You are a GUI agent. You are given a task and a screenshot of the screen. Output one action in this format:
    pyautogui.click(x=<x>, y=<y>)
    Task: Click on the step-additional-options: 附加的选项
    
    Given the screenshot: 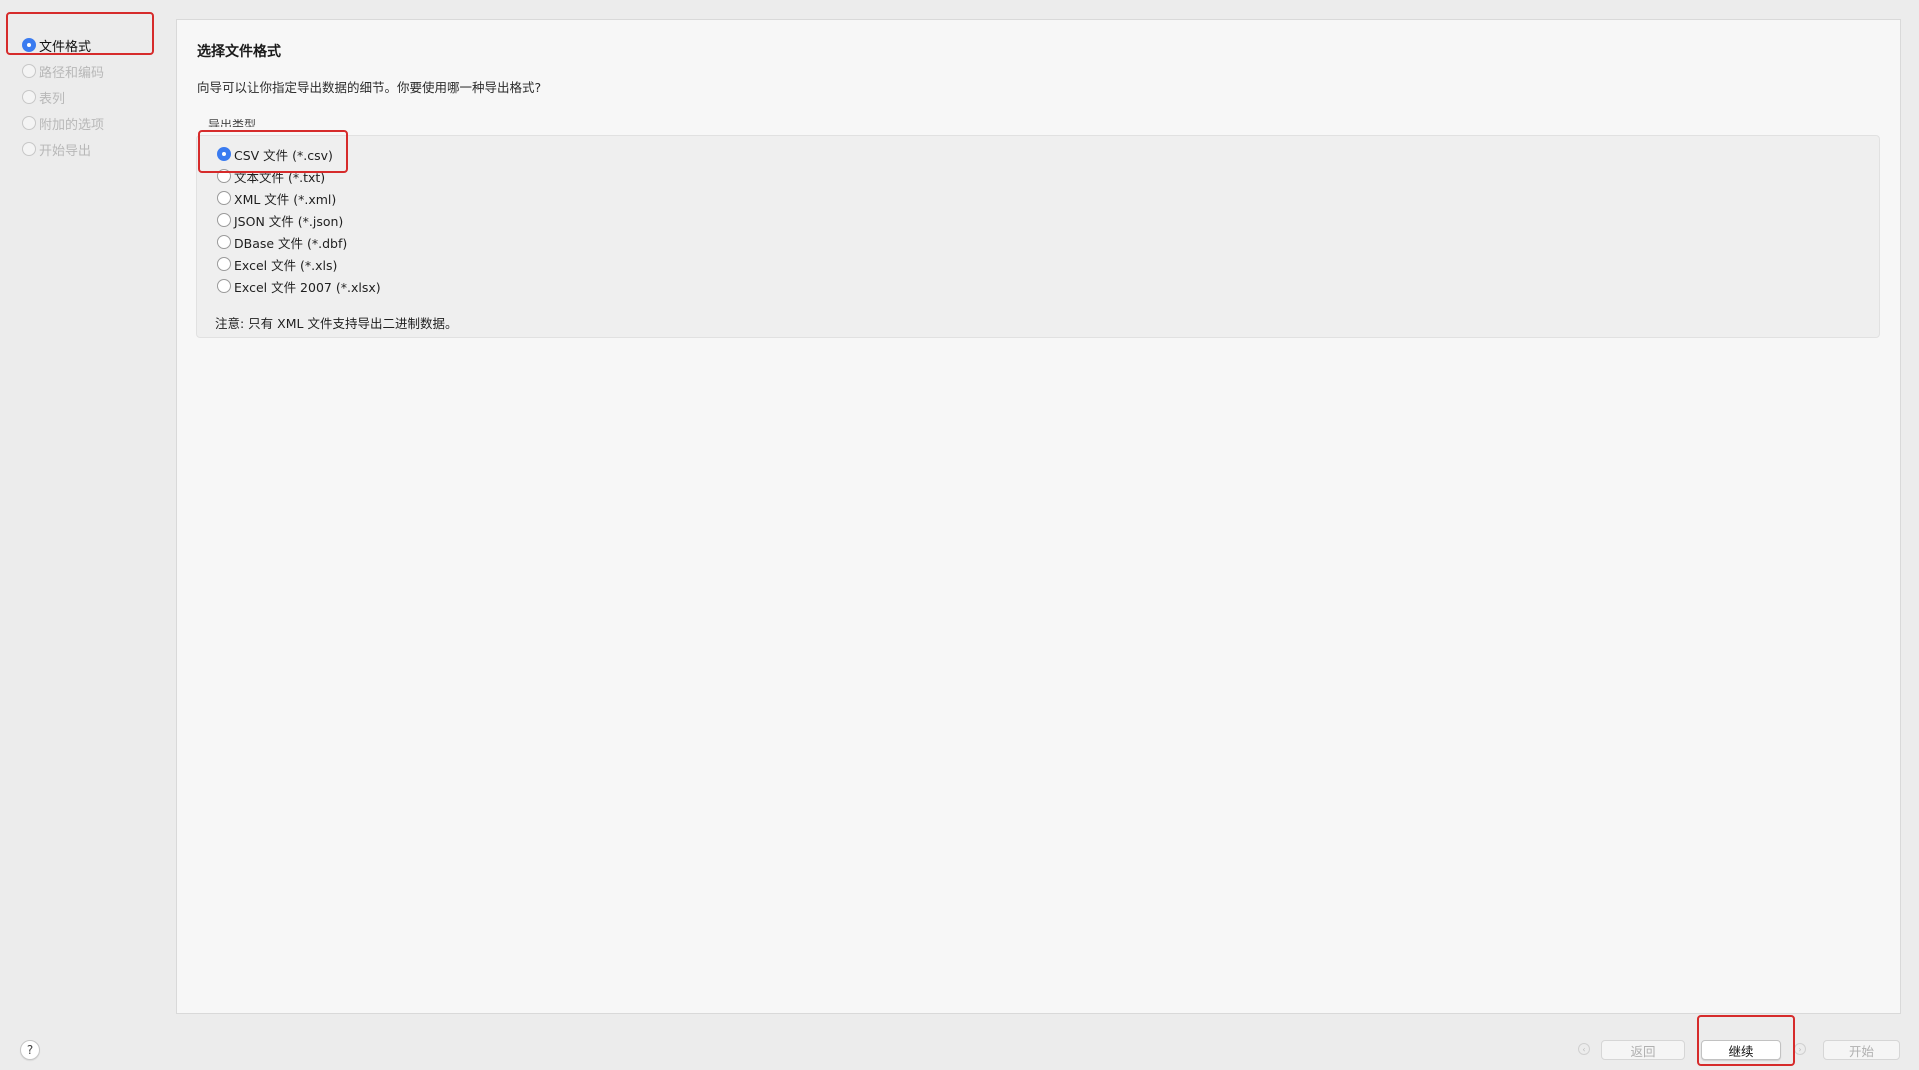 What is the action you would take?
    pyautogui.click(x=63, y=123)
    